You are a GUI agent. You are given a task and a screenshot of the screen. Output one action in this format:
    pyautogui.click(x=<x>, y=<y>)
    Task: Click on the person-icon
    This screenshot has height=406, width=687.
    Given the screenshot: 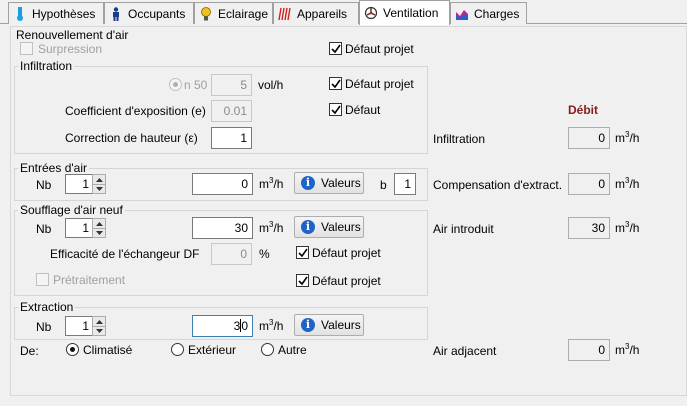 What is the action you would take?
    pyautogui.click(x=116, y=13)
    